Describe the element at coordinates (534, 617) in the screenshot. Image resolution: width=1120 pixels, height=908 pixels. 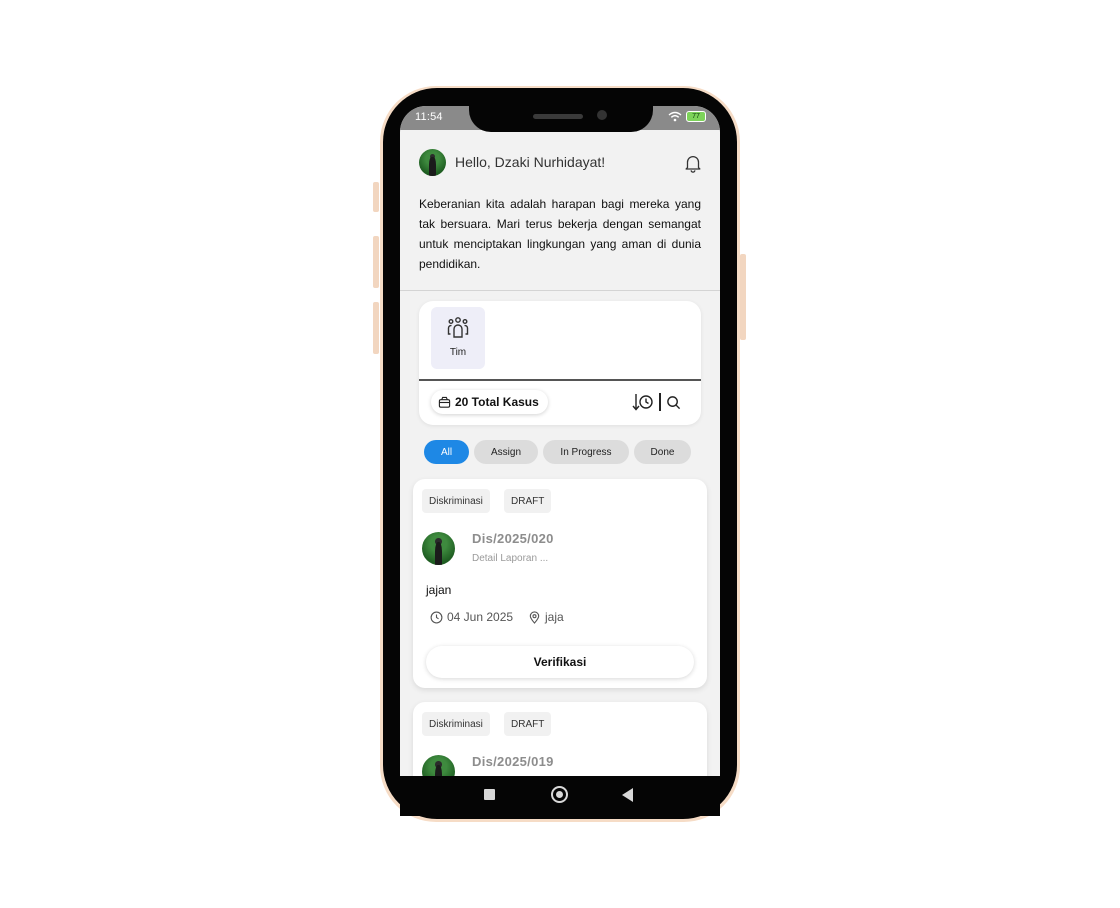
I see `location-pin-icon` at that location.